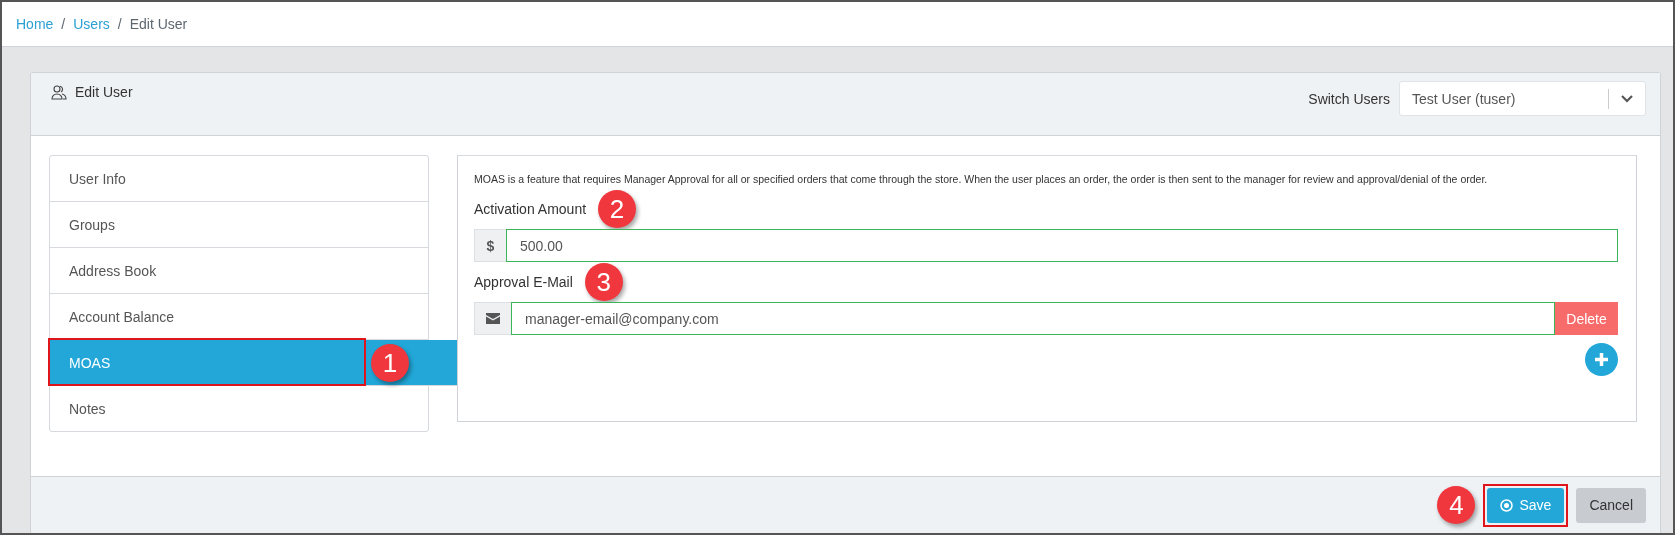 This screenshot has height=535, width=1675. Describe the element at coordinates (523, 282) in the screenshot. I see `field-label: Approval E-Mail` at that location.